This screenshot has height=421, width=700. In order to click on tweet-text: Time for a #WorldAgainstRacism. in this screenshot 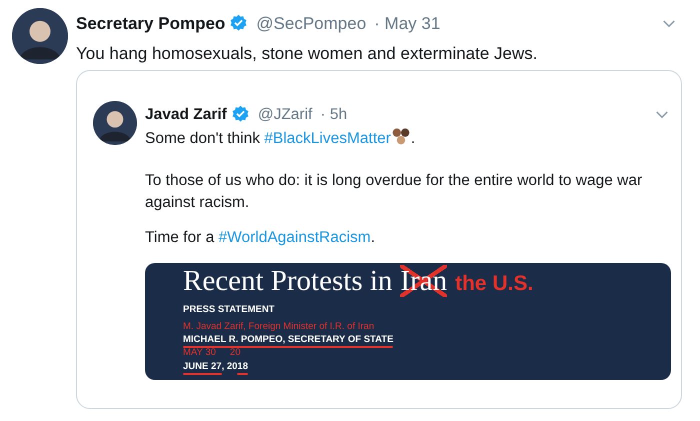, I will do `click(260, 238)`.